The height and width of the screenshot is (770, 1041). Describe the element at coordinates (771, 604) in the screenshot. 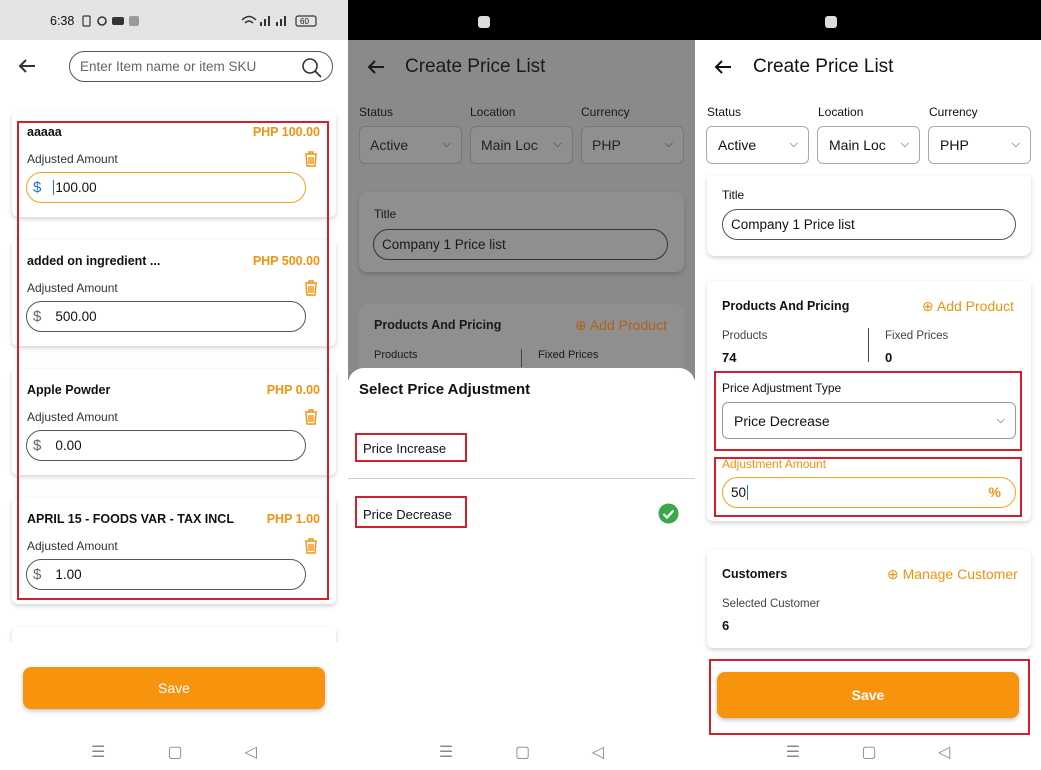

I see `selected-customer-label: Selected Customer` at that location.